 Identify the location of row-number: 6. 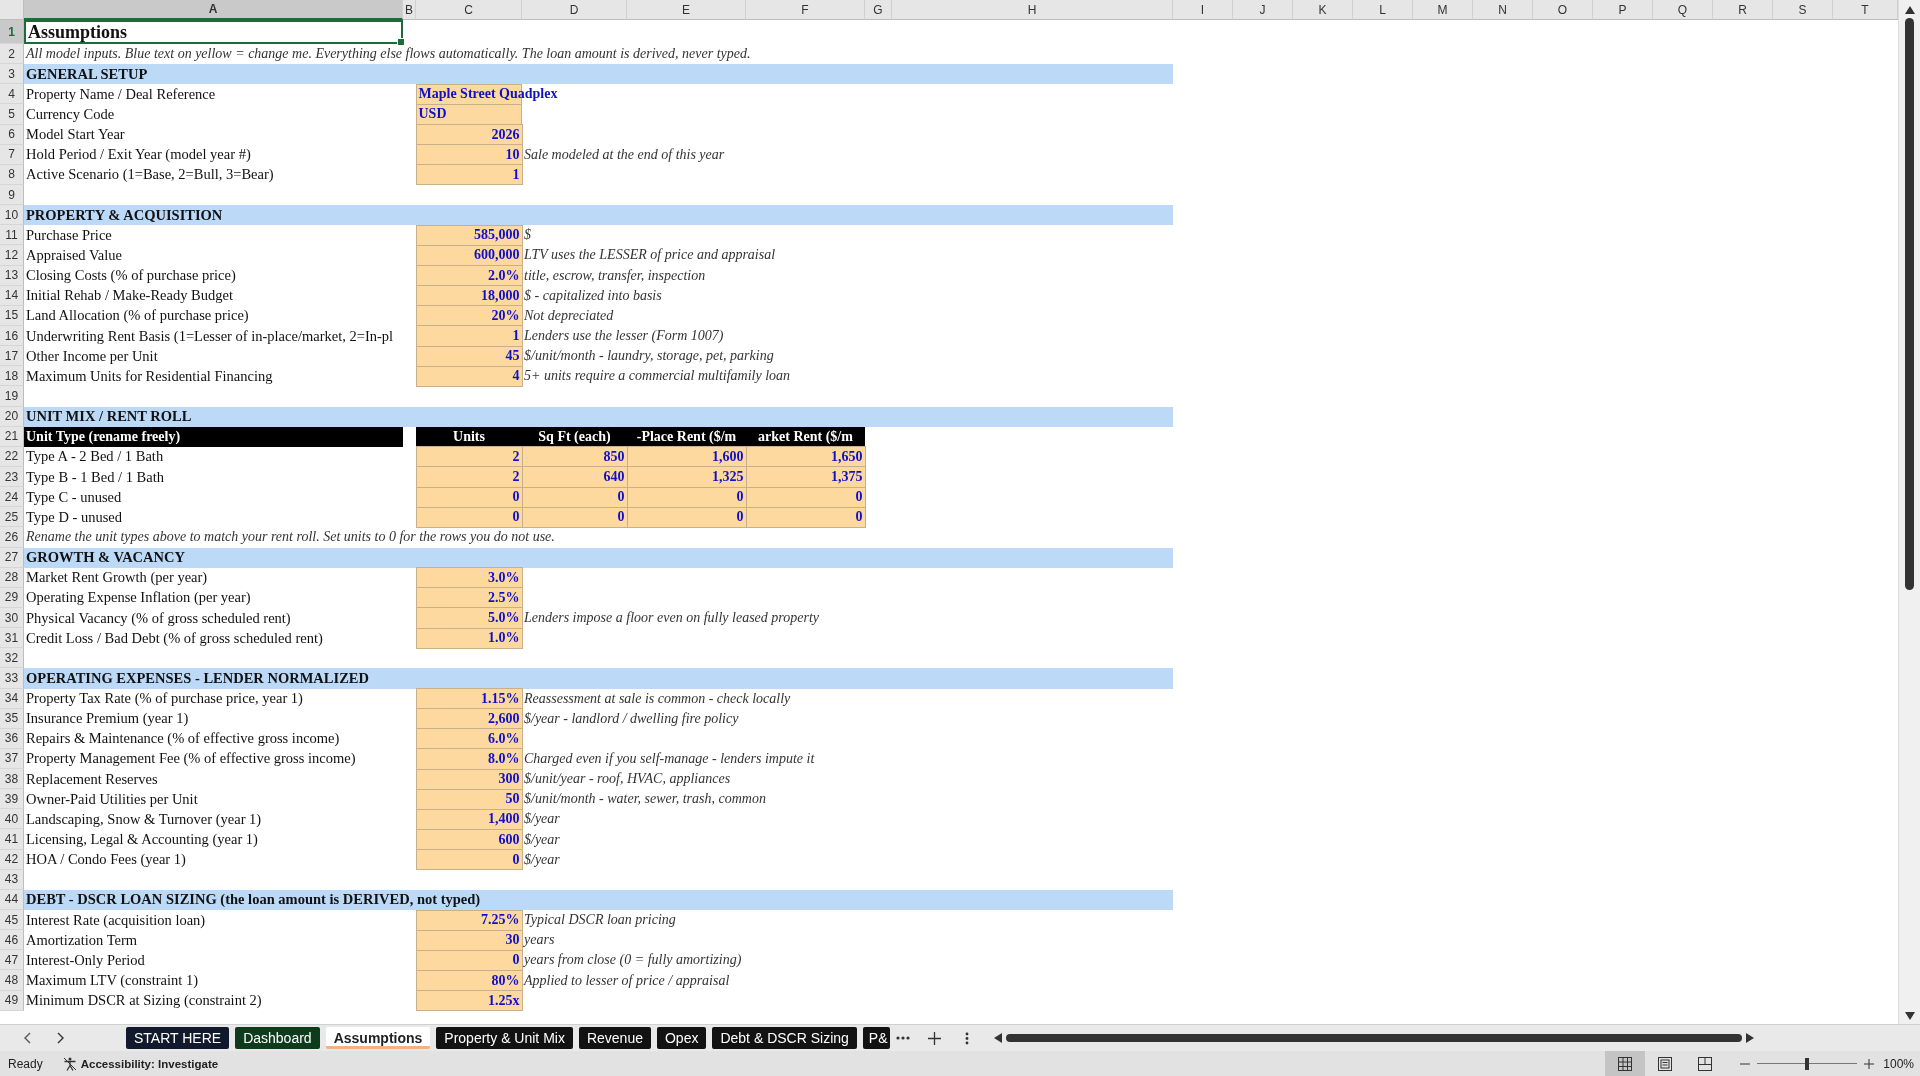
(12, 134).